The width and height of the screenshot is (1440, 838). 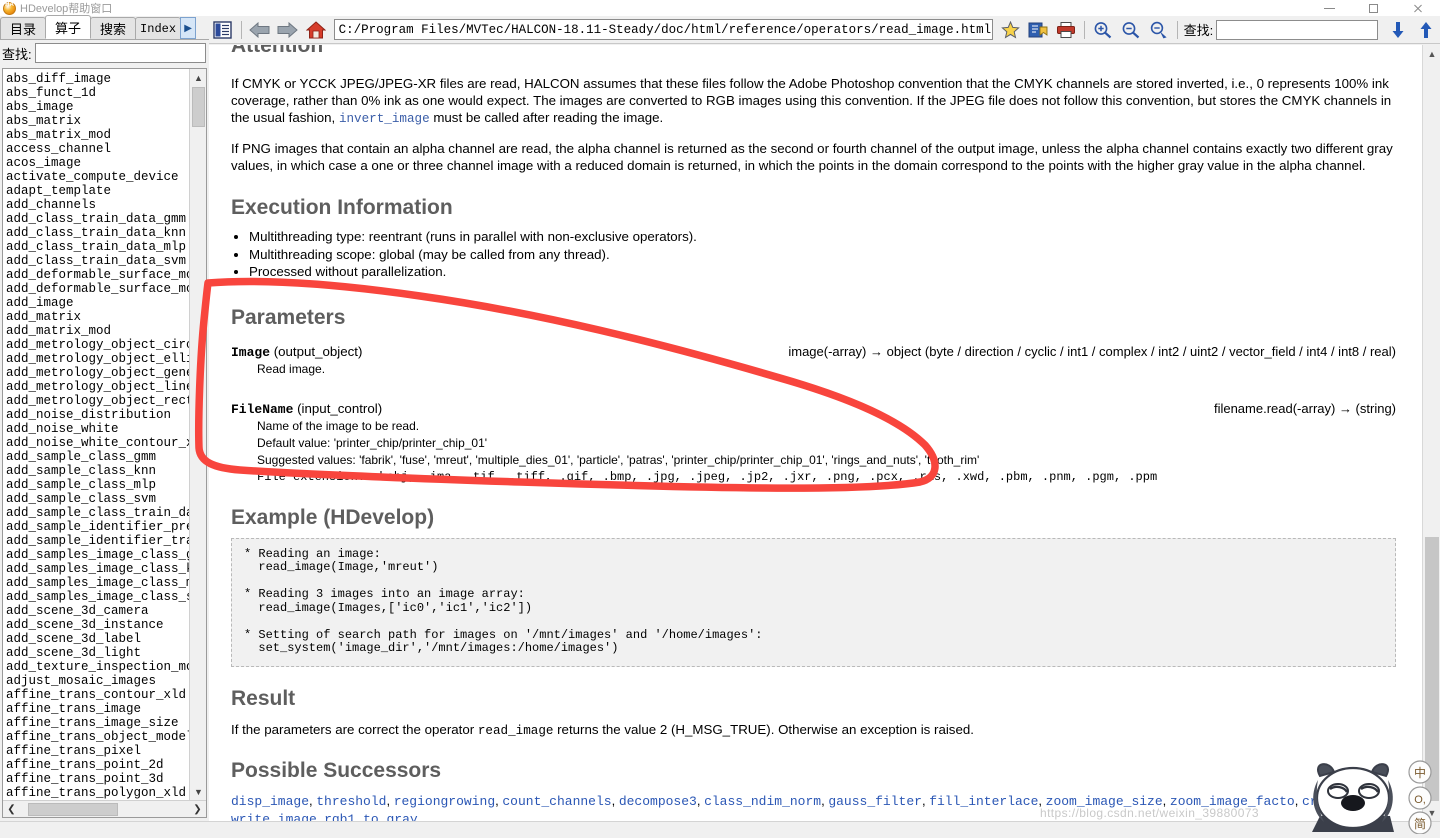 I want to click on zoom-reset-icon, so click(x=1159, y=30).